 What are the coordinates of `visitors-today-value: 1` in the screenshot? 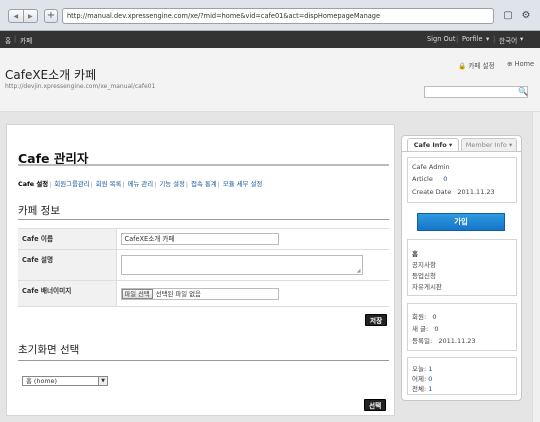 It's located at (430, 369).